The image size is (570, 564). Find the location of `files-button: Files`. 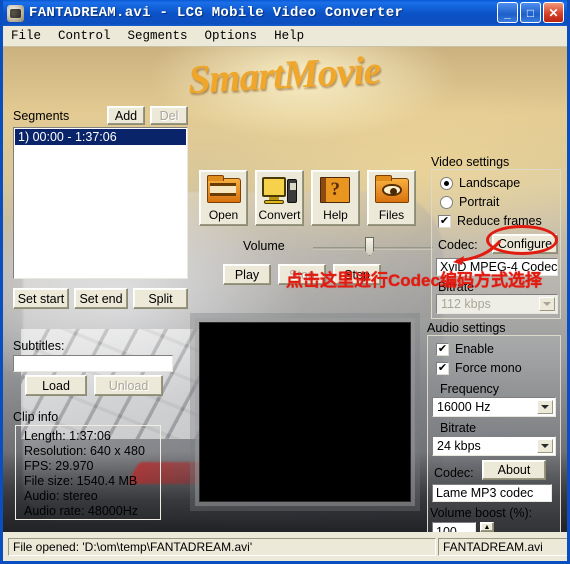

files-button: Files is located at coordinates (391, 198).